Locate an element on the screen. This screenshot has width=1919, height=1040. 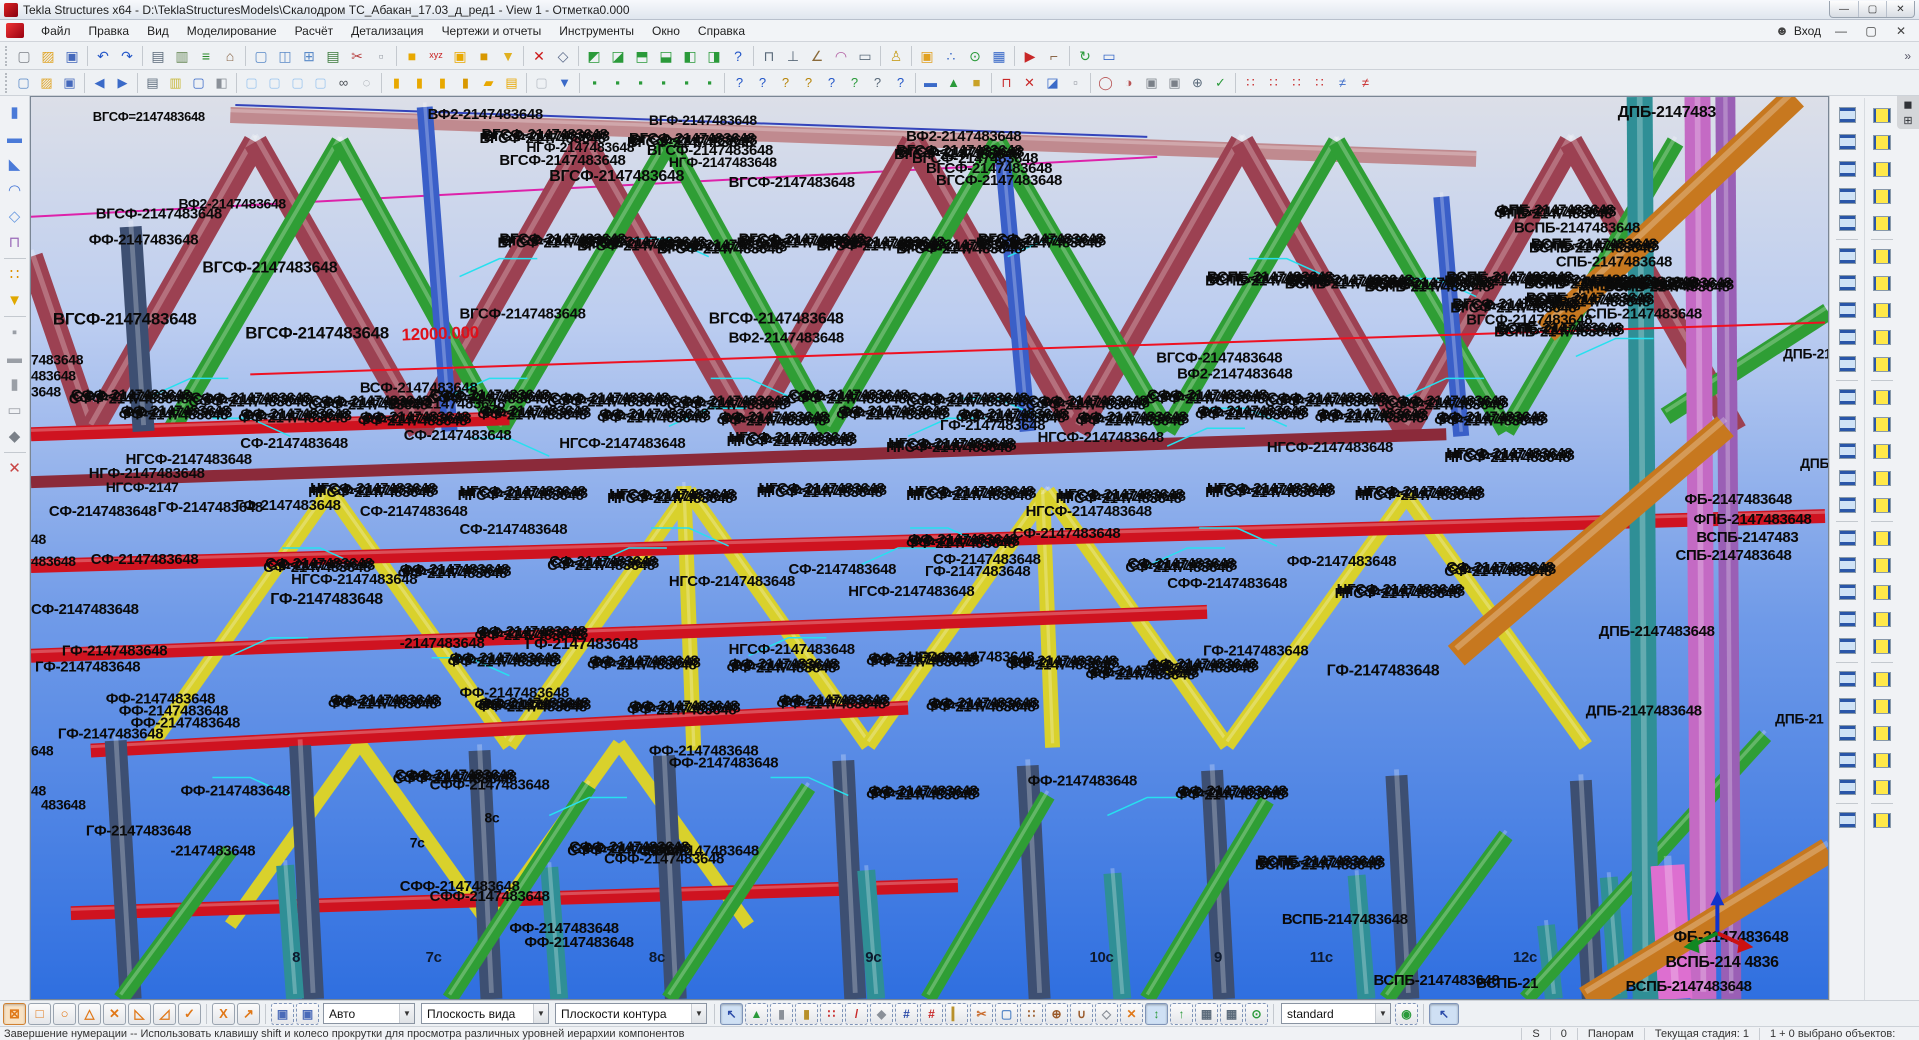
red-frame-button: ⊓ is located at coordinates (1006, 82).